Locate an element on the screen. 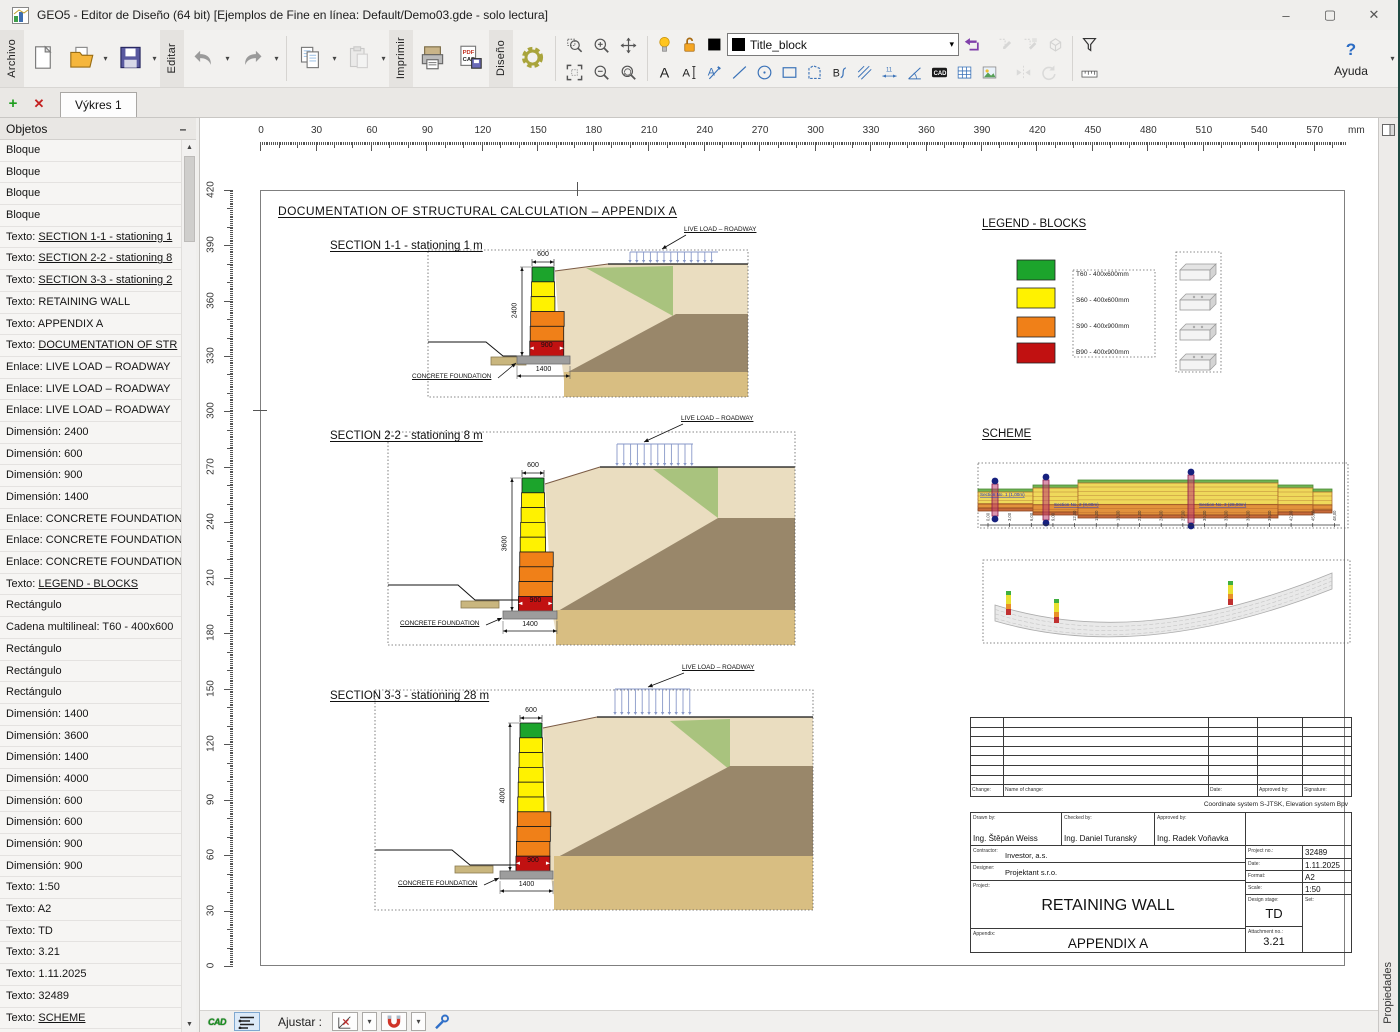  image-tool-button is located at coordinates (989, 72).